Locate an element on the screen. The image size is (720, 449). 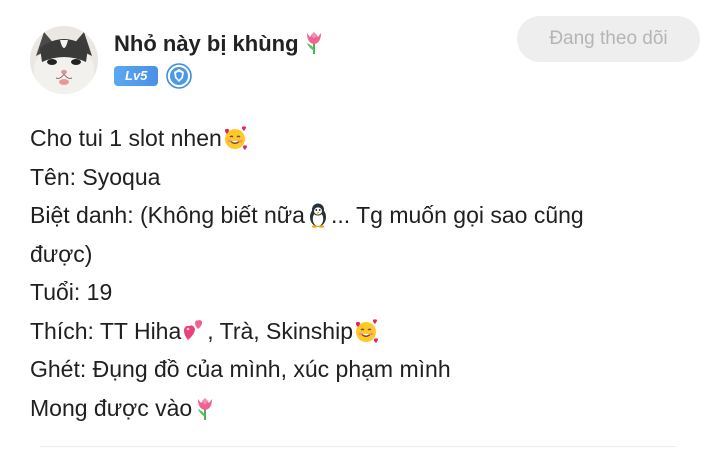
post-line-text: Ghét: Đụng đồ của mình, xúc phạm mình is located at coordinates (240, 369).